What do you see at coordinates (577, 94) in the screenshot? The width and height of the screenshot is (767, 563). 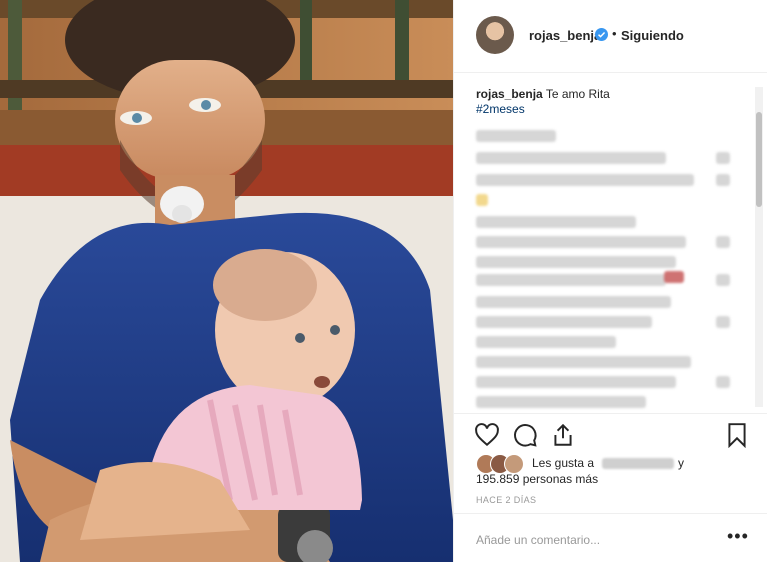 I see `caption-text: Te amo Rita` at bounding box center [577, 94].